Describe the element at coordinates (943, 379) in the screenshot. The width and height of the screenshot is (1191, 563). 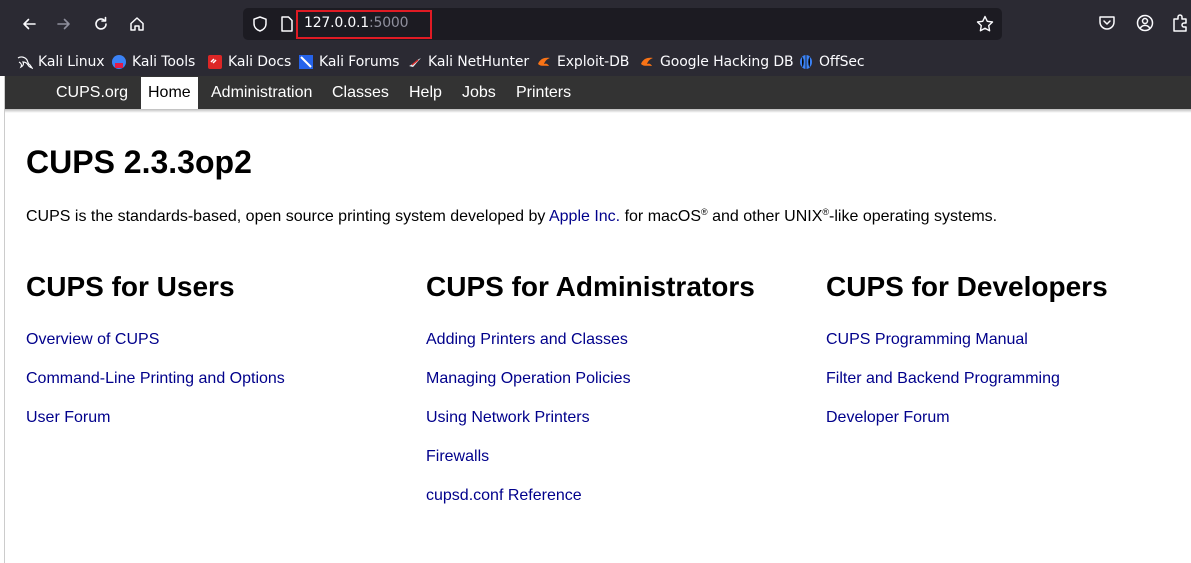
I see `link-filter-backend: Filter and Backend Programming` at that location.